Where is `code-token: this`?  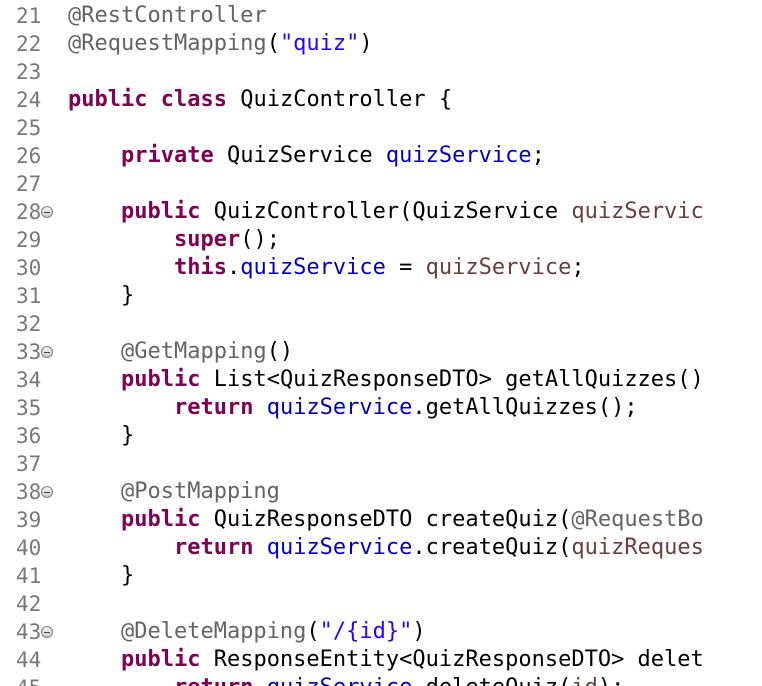 code-token: this is located at coordinates (200, 267).